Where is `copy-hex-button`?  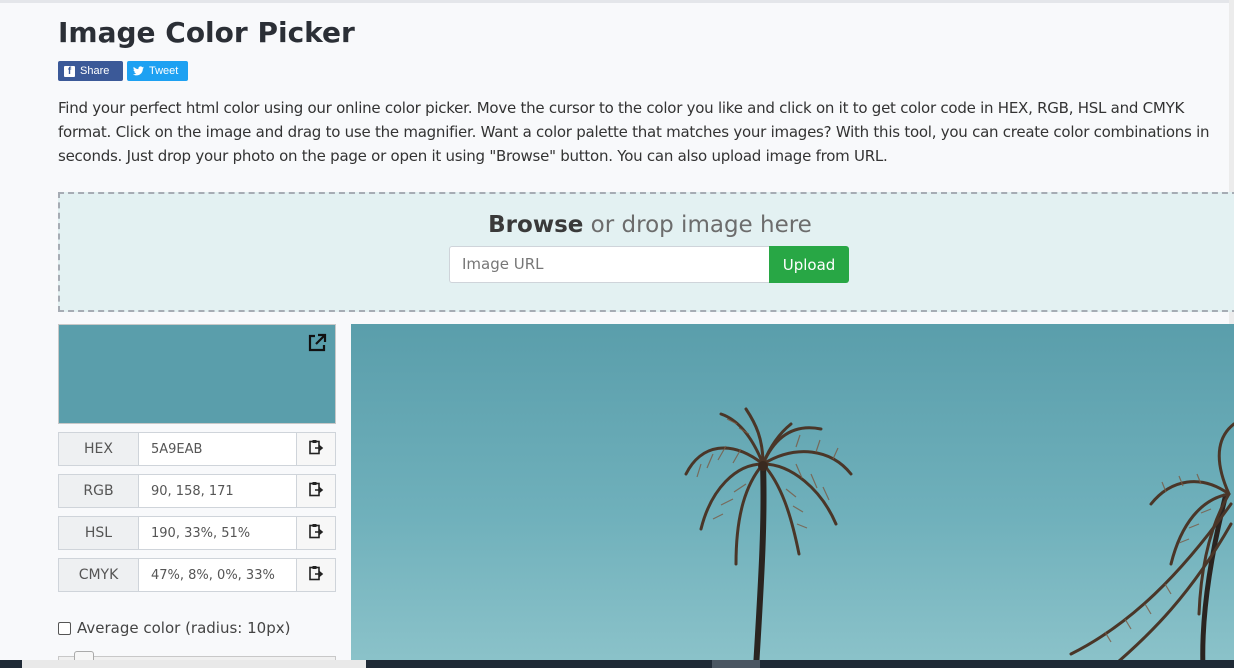
copy-hex-button is located at coordinates (315, 449).